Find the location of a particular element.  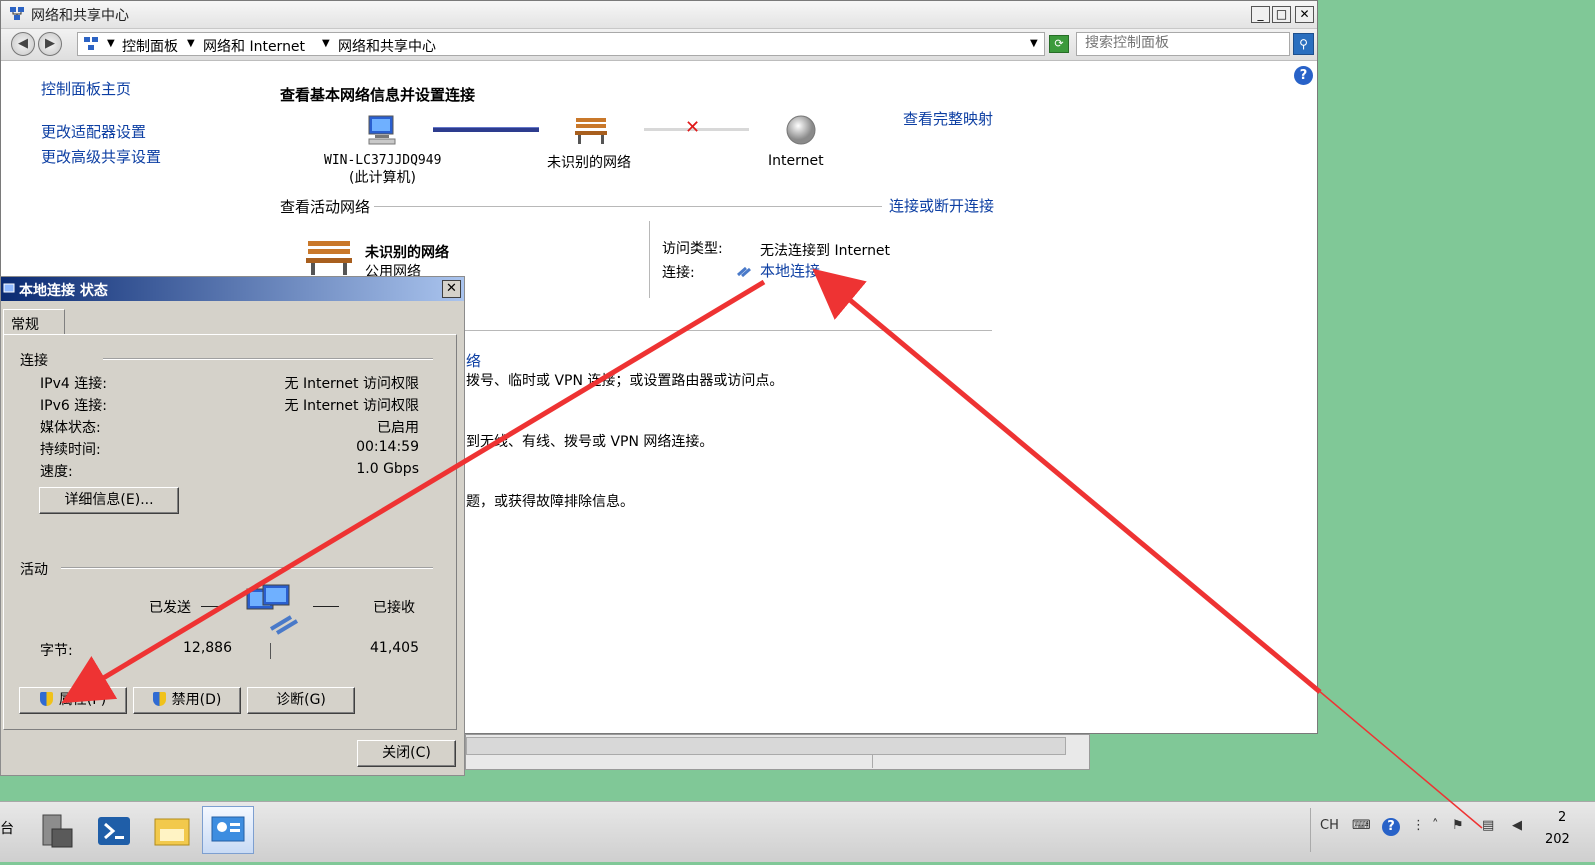

annotation-thin-line-to-tray is located at coordinates (1400, 759).